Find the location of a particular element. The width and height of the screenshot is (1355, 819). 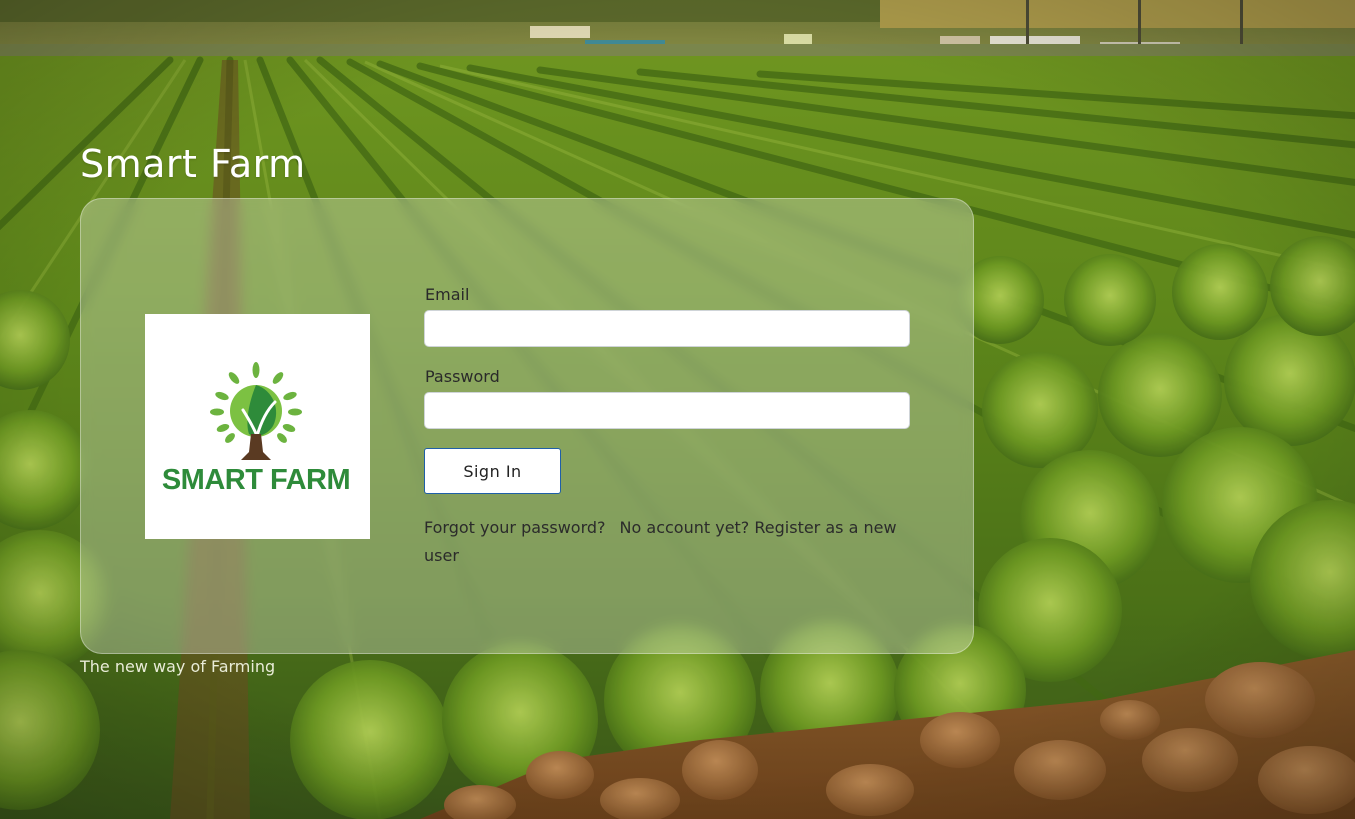

tree-leaf-icon: SMART FARM is located at coordinates (256, 429).